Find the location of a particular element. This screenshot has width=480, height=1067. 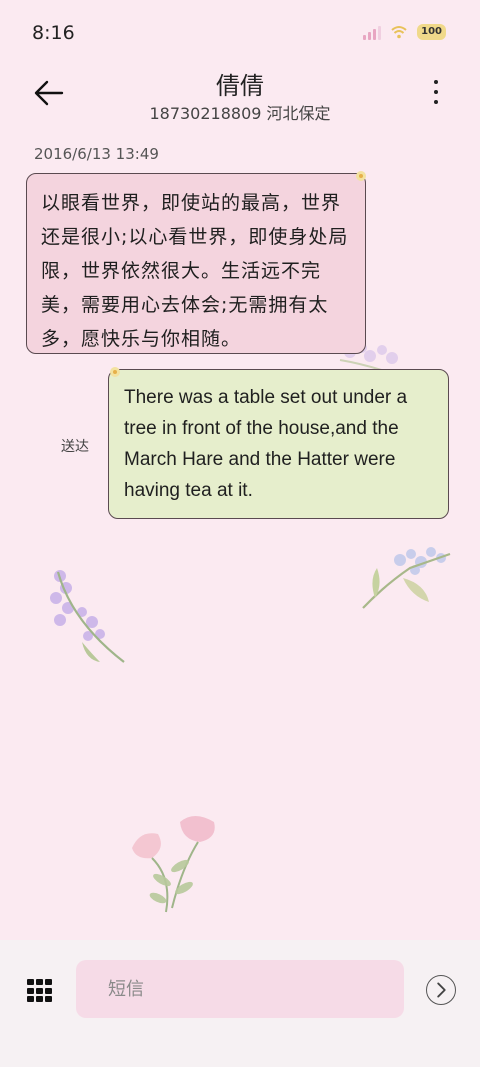

chevron-right-circle-icon is located at coordinates (441, 990).